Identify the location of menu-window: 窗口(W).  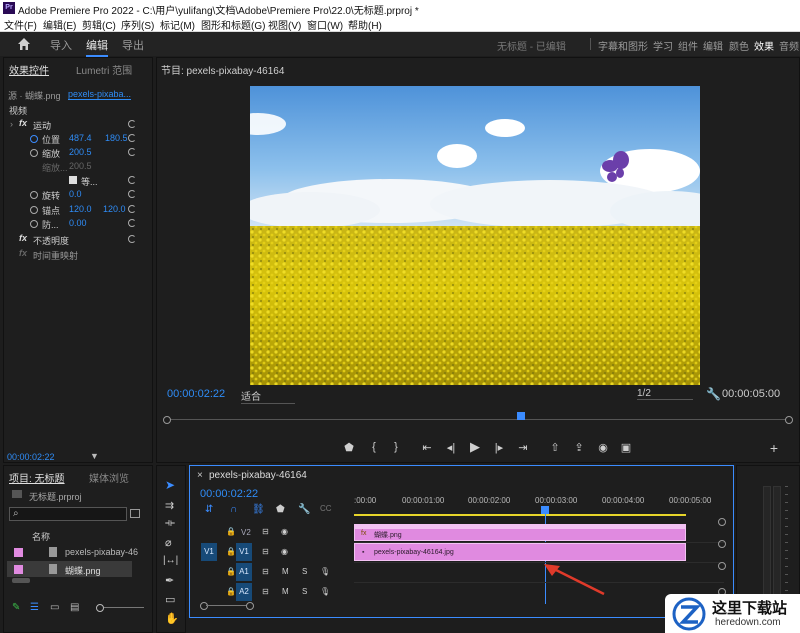
(325, 24).